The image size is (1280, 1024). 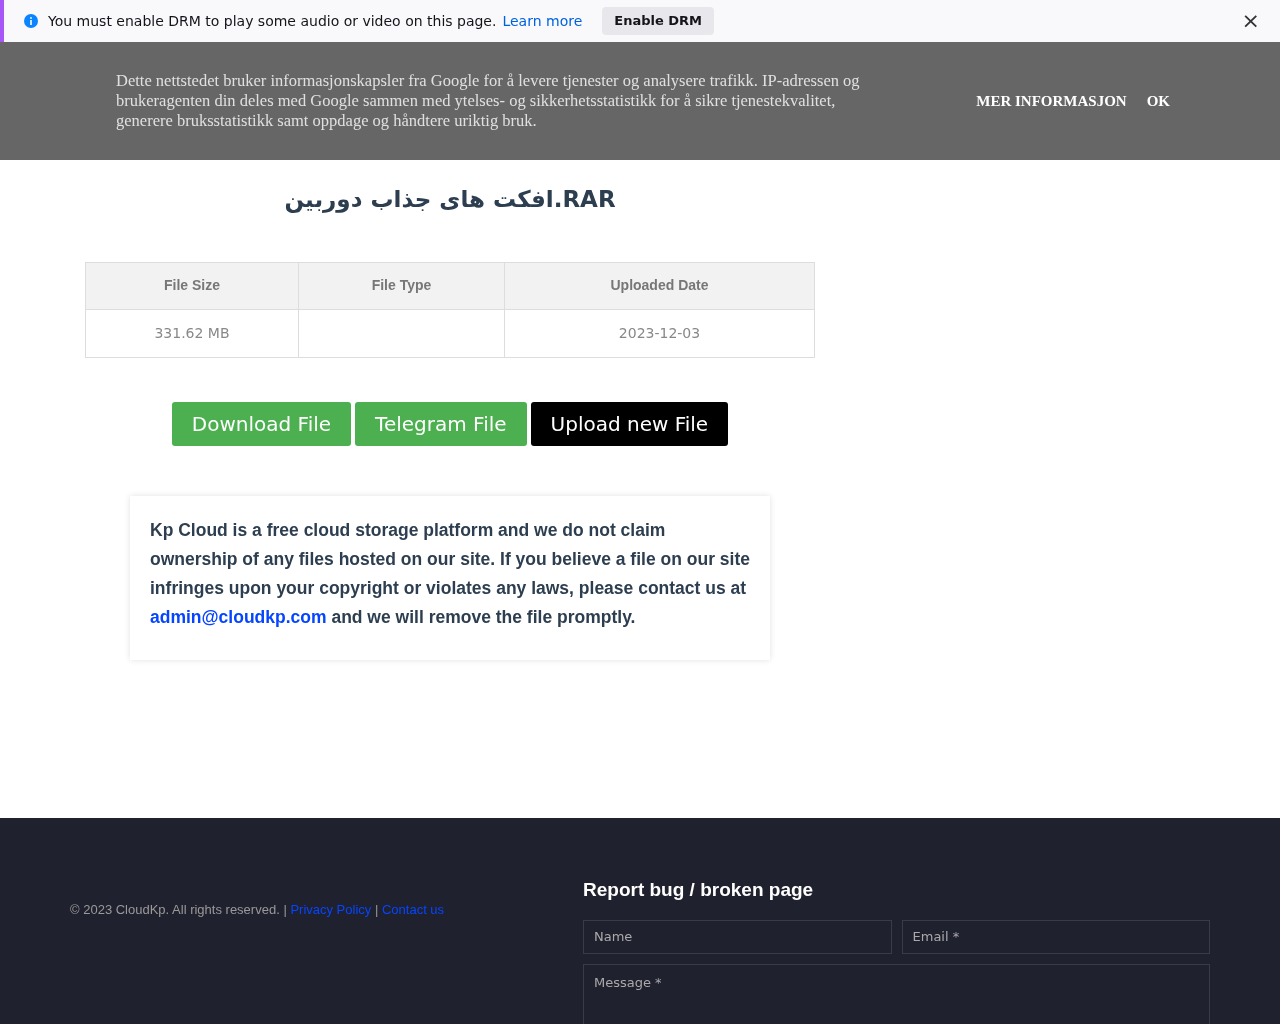 I want to click on input-field: Name, so click(x=737, y=936).